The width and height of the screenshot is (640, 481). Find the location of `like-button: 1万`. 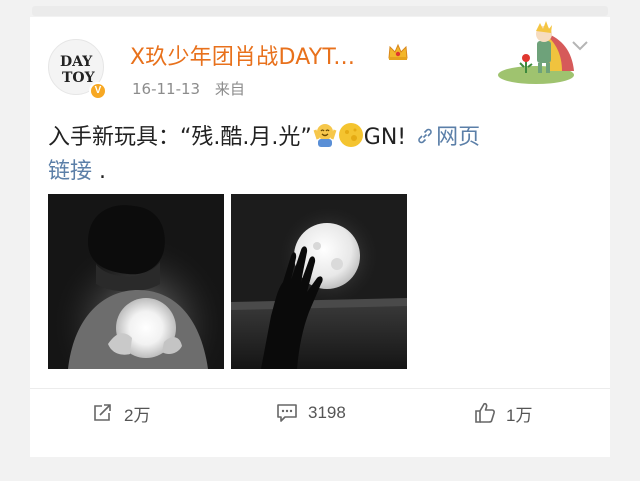

like-button: 1万 is located at coordinates (503, 413).